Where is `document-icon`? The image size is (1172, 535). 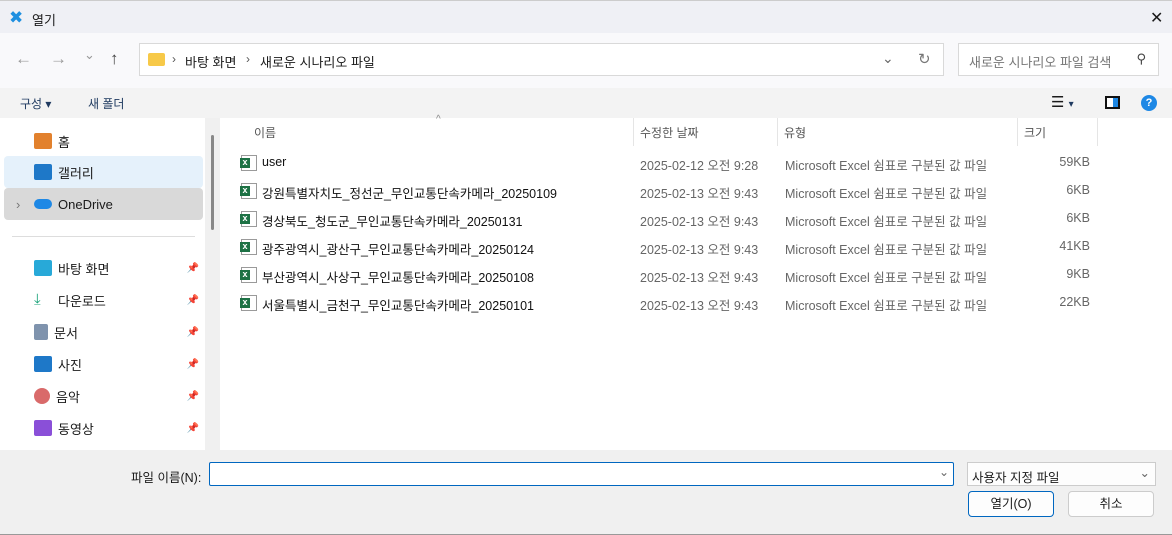 document-icon is located at coordinates (41, 332).